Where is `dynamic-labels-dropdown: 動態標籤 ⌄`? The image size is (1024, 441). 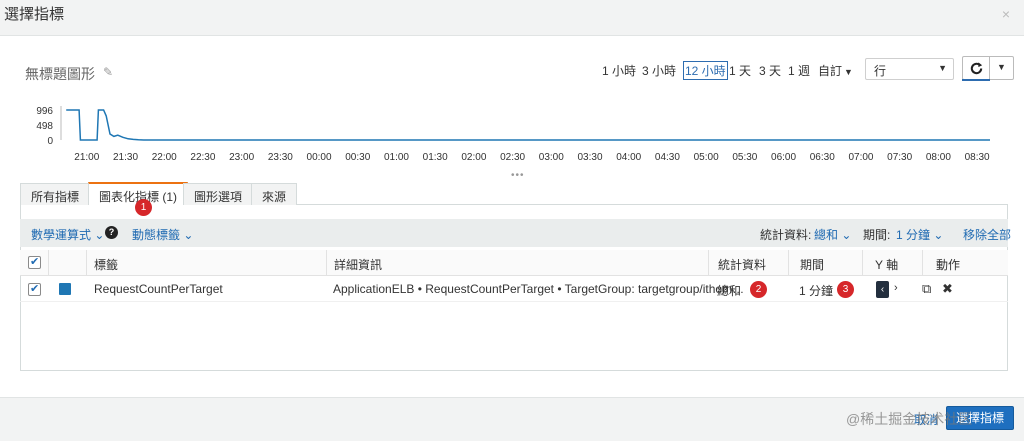
dynamic-labels-dropdown: 動態標籤 ⌄ is located at coordinates (162, 234).